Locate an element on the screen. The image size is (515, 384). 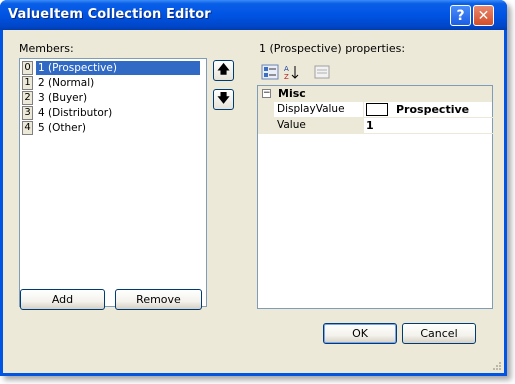
property-value: 1 is located at coordinates (429, 126).